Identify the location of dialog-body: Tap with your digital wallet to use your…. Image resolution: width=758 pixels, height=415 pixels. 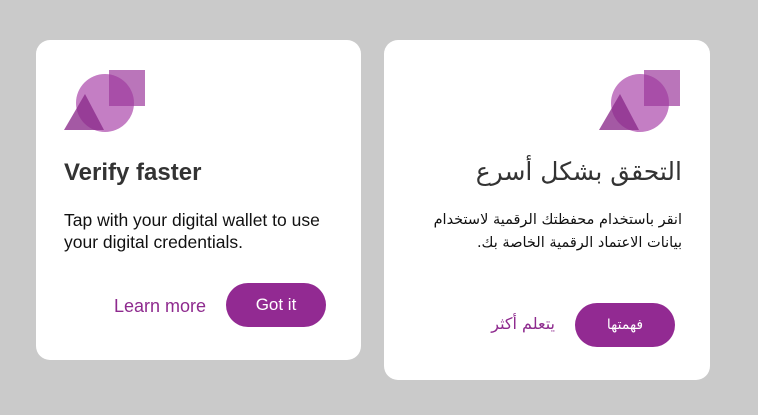
(192, 231).